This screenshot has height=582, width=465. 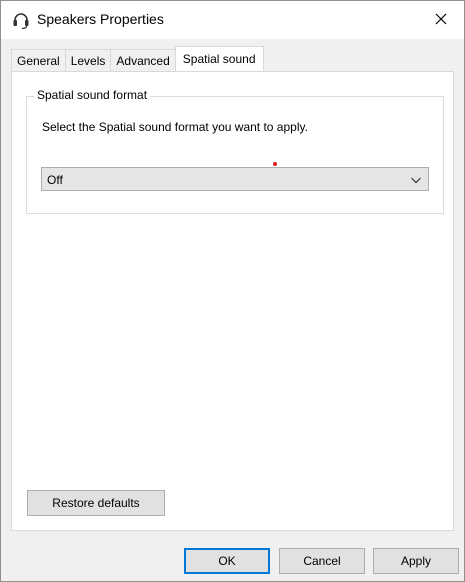 I want to click on group-label: Spatial sound format, so click(x=92, y=95).